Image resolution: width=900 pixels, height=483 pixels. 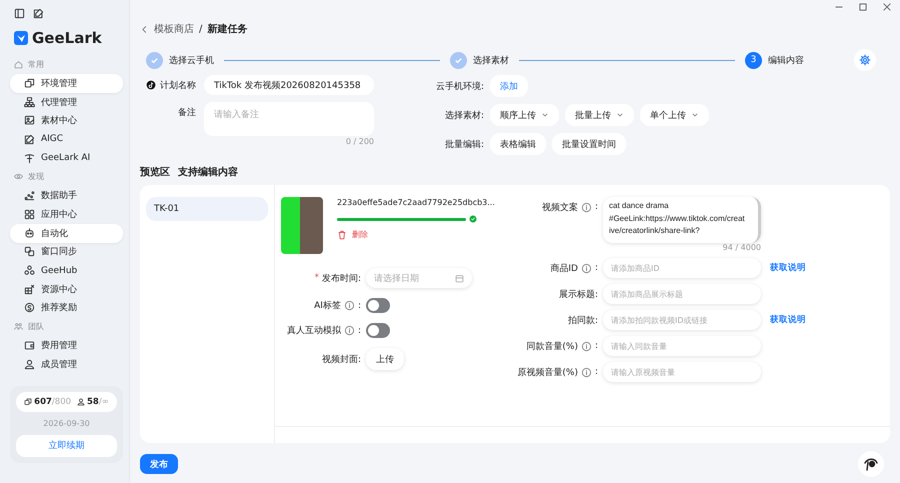 I want to click on account-tab: TK-01, so click(x=207, y=209).